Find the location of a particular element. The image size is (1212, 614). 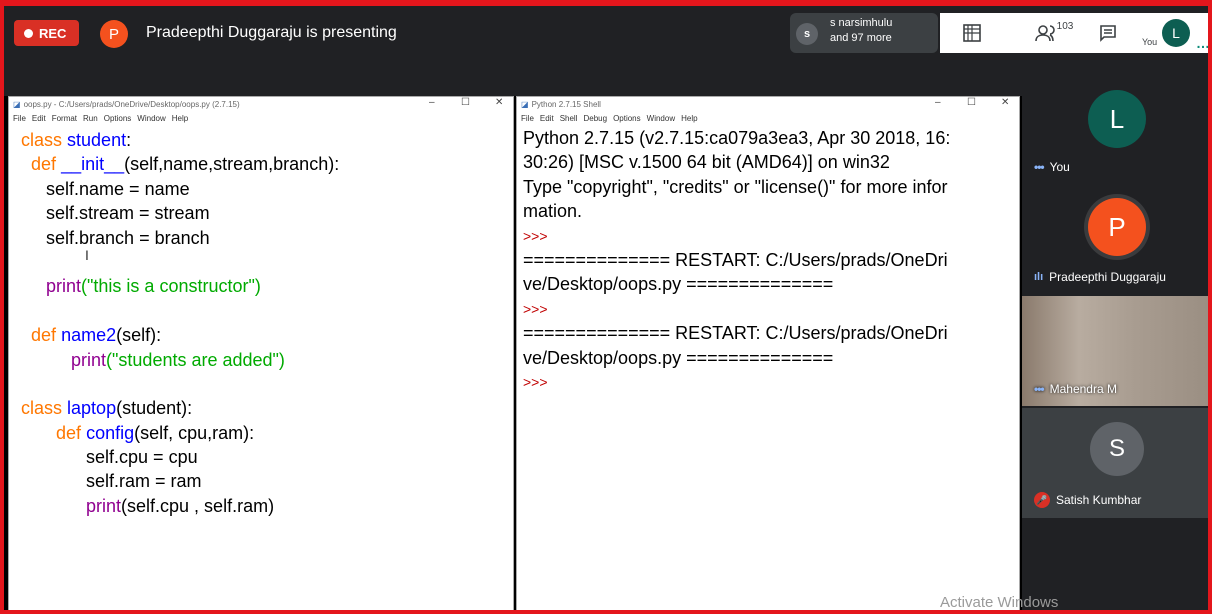

code-line: print("students are added") is located at coordinates (178, 359).